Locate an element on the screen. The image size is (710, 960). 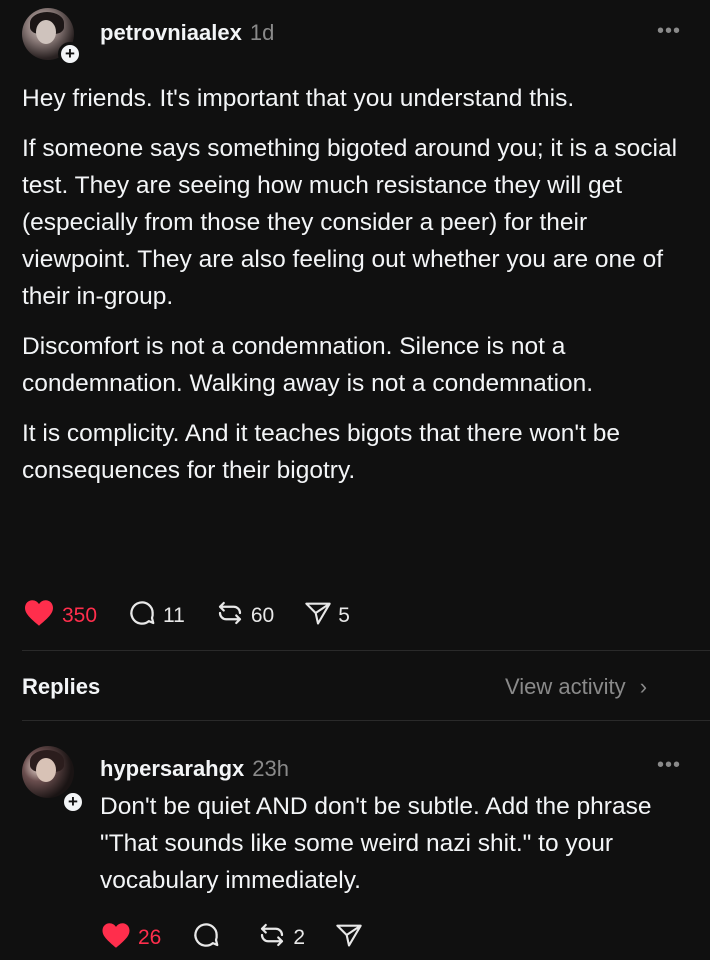
comment-button is located at coordinates (209, 938).